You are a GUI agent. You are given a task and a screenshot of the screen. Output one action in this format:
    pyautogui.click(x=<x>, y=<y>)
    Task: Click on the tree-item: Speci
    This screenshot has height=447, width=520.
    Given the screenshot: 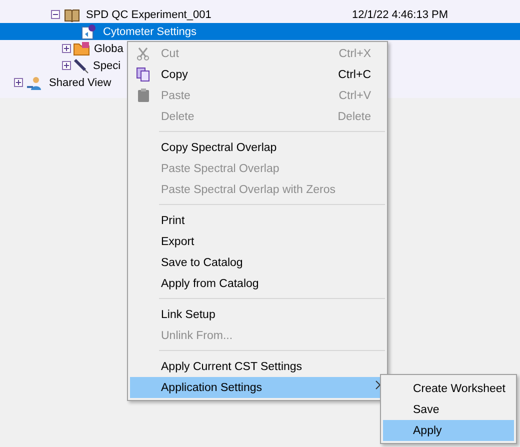 What is the action you would take?
    pyautogui.click(x=107, y=66)
    